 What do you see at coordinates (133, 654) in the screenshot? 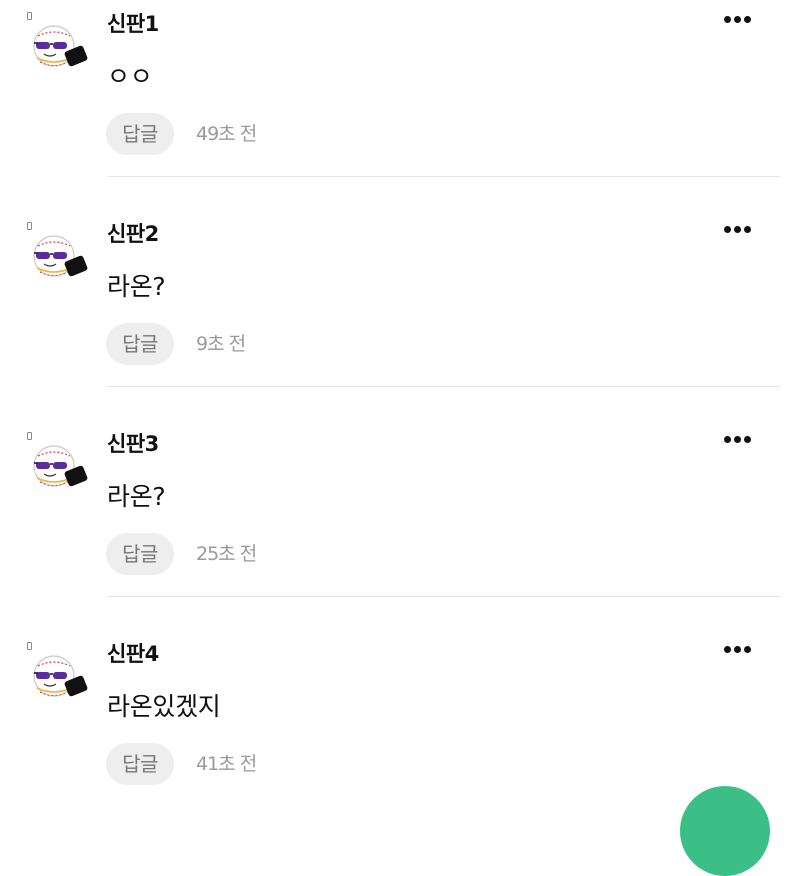
I see `comment-author: 신판4` at bounding box center [133, 654].